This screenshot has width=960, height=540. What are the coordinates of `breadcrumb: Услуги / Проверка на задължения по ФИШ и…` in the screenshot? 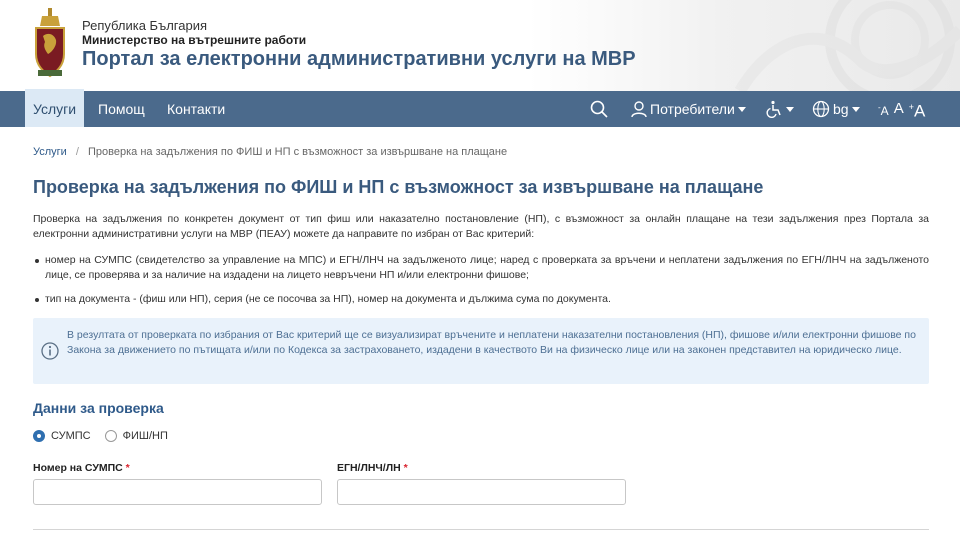 It's located at (270, 152).